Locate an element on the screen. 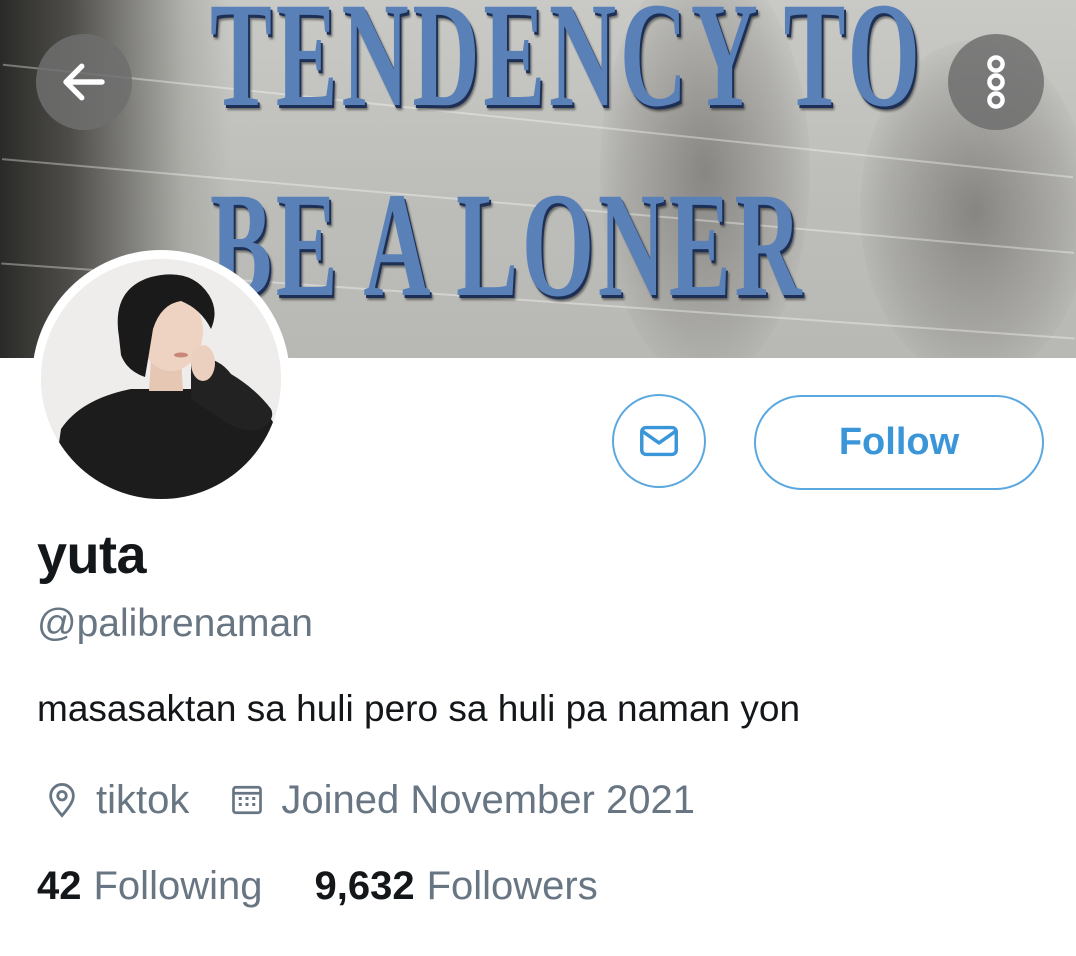 This screenshot has height=956, width=1076. follow-button: Follow is located at coordinates (899, 442).